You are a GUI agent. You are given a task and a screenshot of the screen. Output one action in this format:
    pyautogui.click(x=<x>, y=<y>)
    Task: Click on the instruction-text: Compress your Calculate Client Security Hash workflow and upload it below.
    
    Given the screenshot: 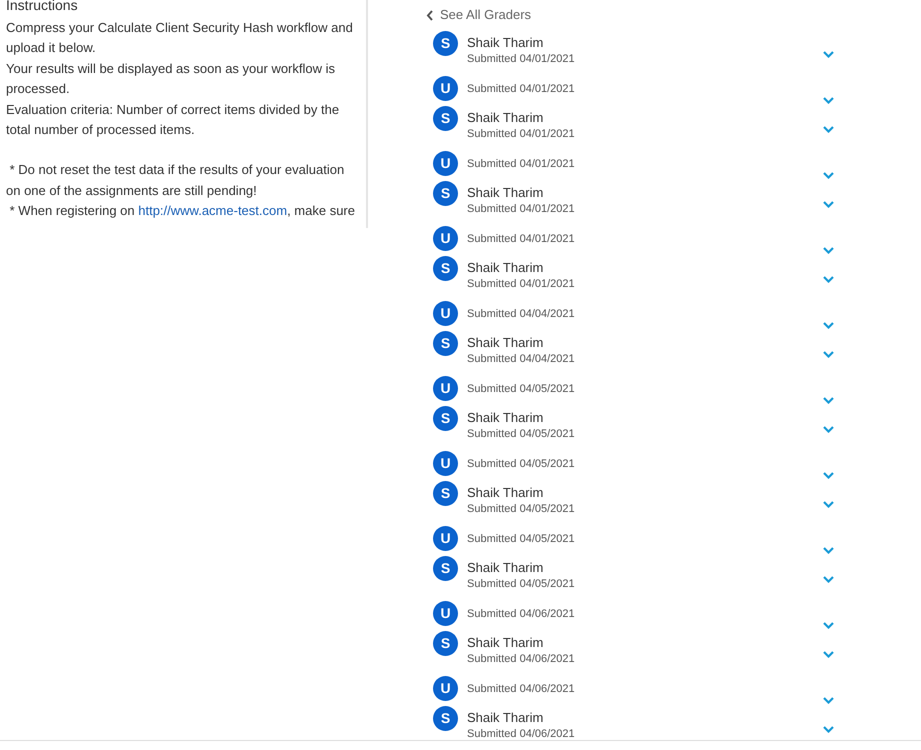 What is the action you would take?
    pyautogui.click(x=180, y=38)
    